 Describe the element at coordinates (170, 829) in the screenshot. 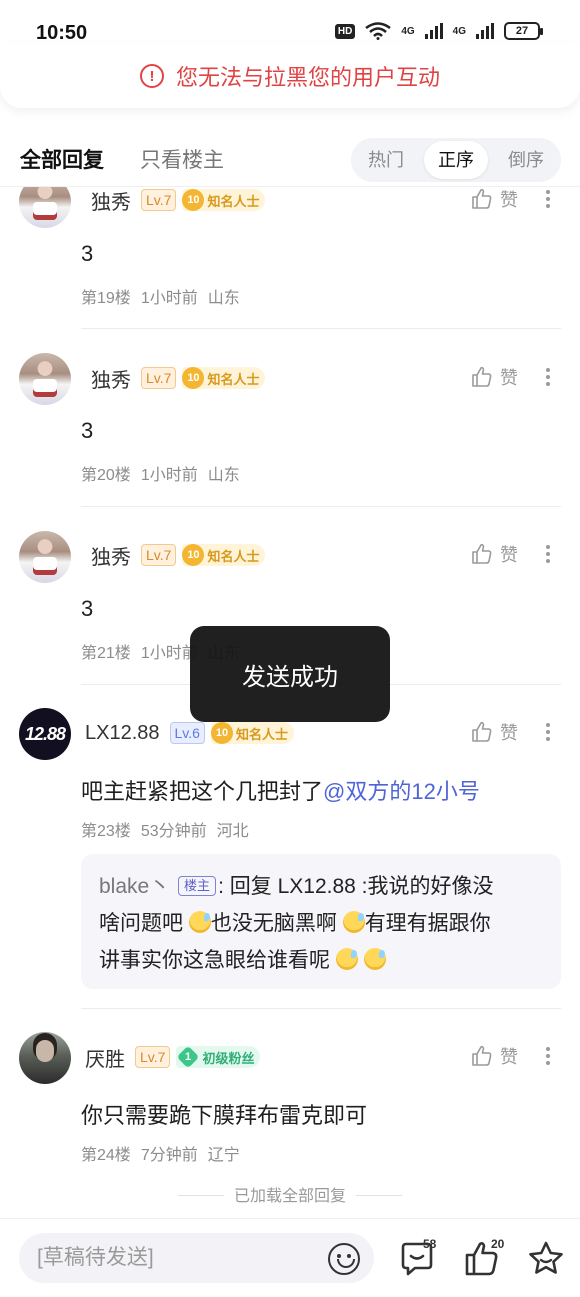

I see `comment-meta: 第23楼 53分钟前 河北` at that location.